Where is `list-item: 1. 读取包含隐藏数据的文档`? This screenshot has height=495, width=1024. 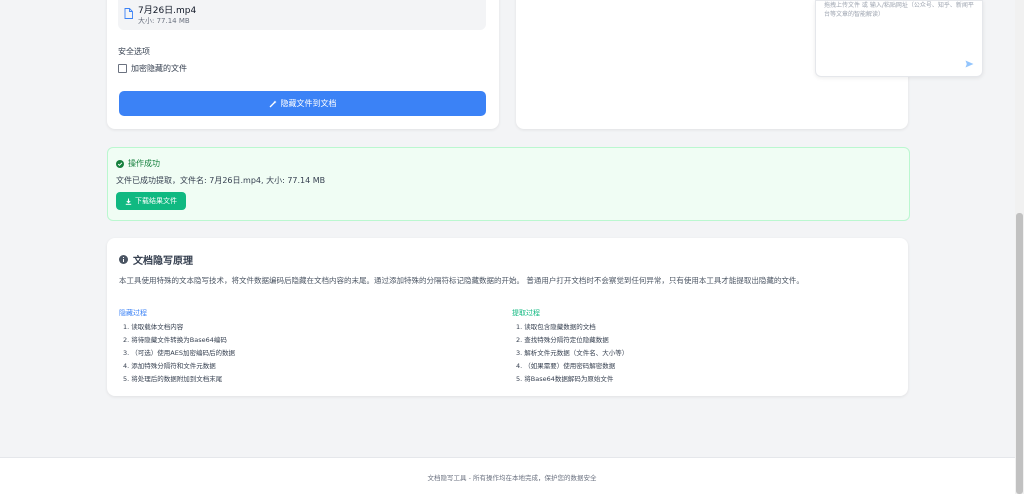 list-item: 1. 读取包含隐藏数据的文档 is located at coordinates (572, 327).